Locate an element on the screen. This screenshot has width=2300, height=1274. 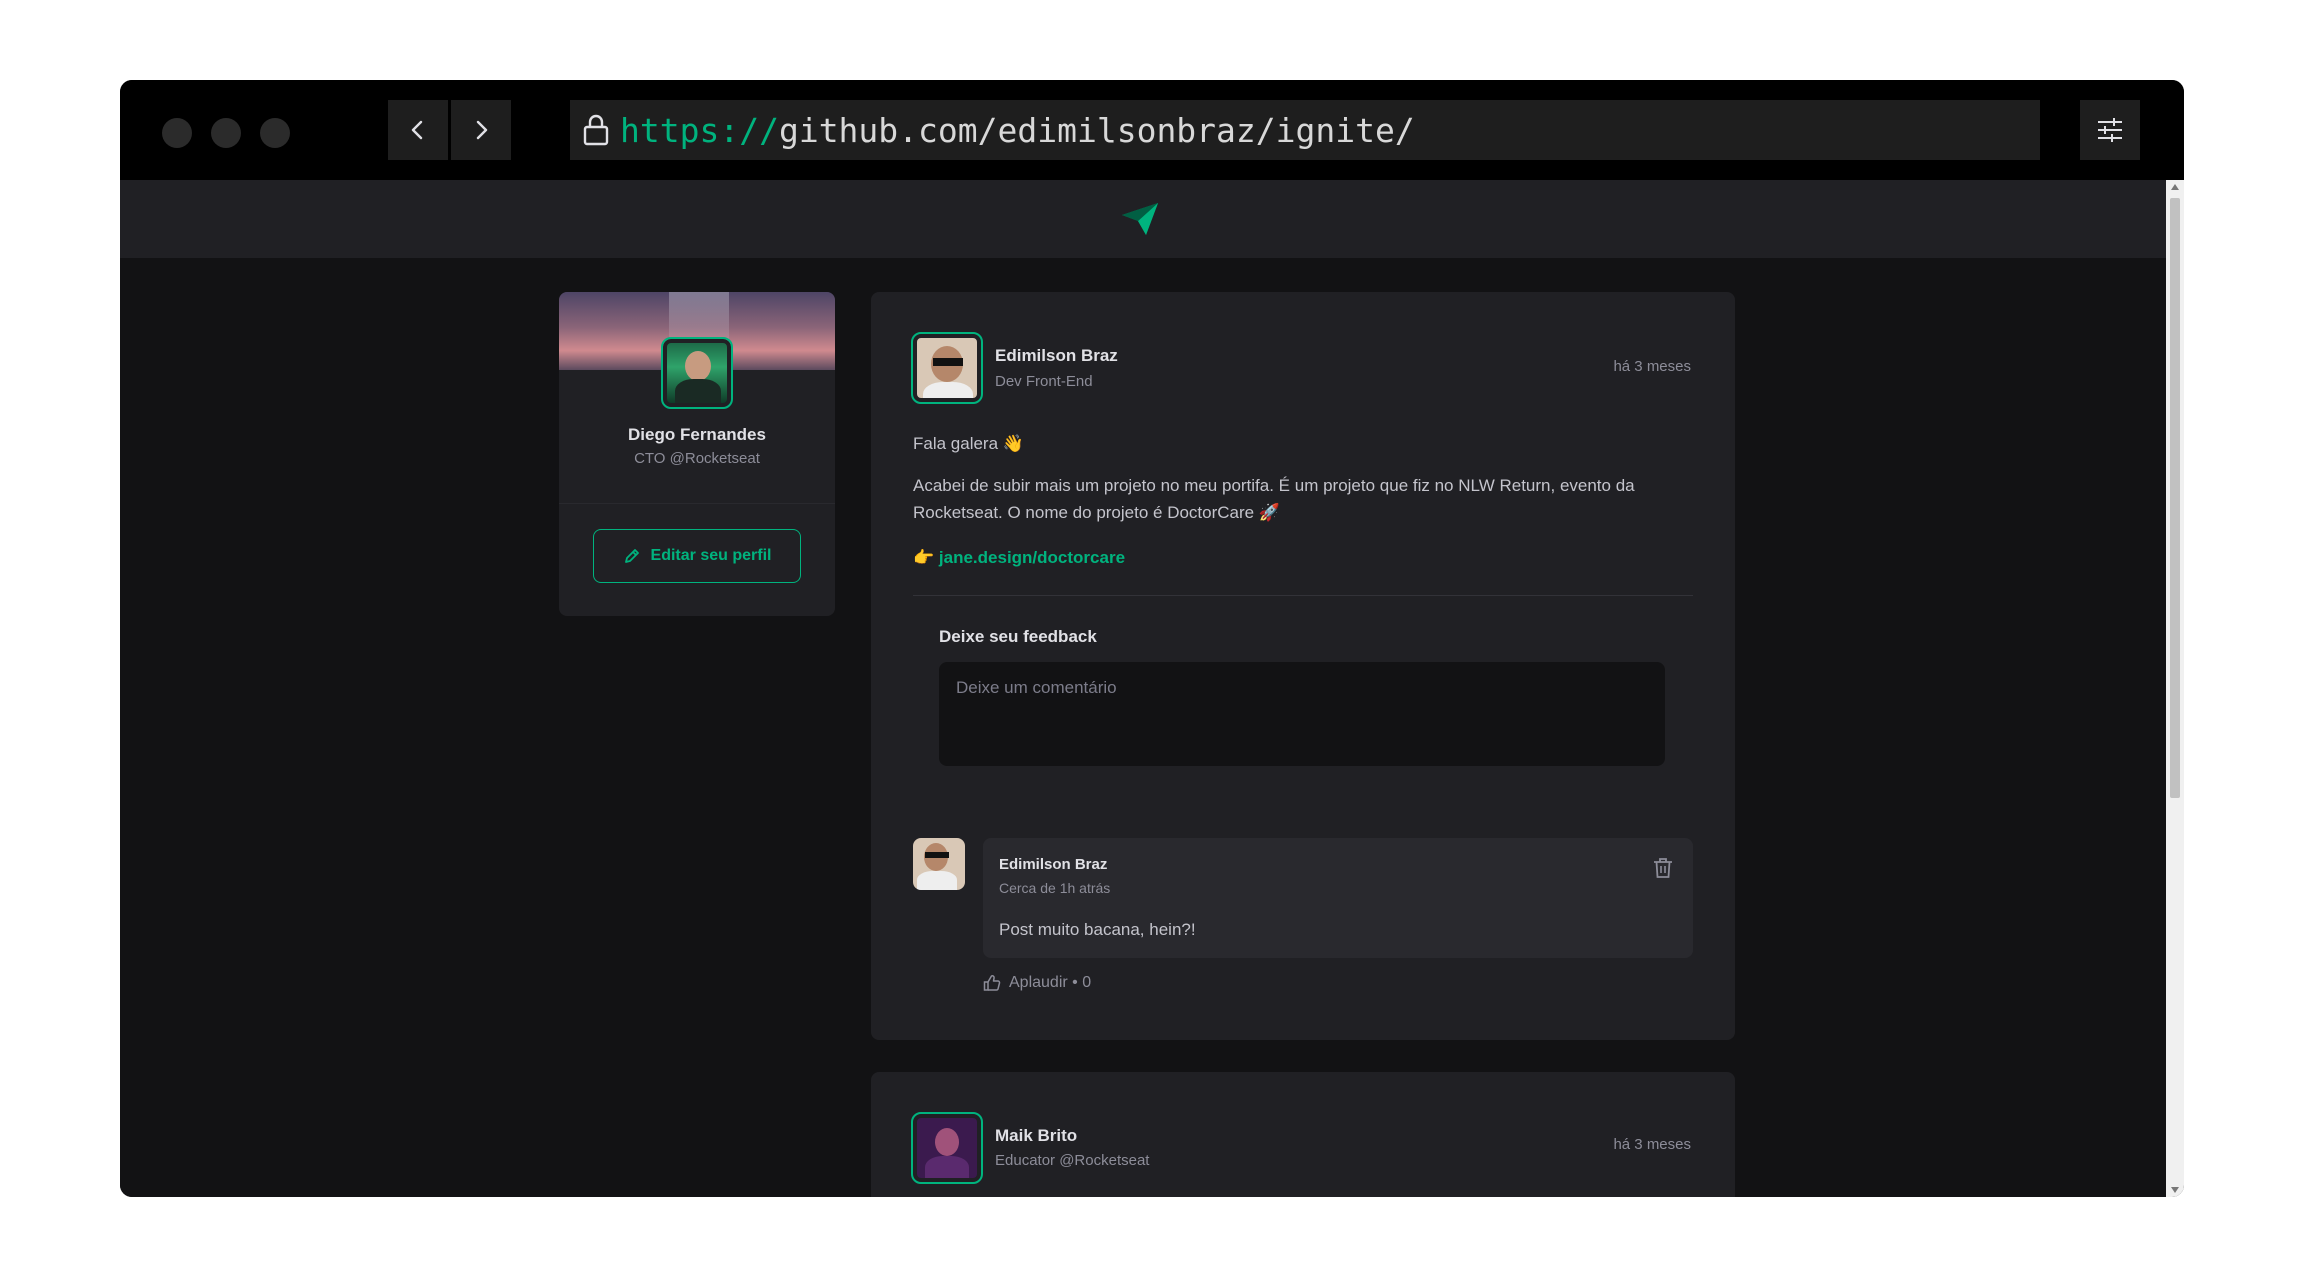
app-header is located at coordinates (1143, 219).